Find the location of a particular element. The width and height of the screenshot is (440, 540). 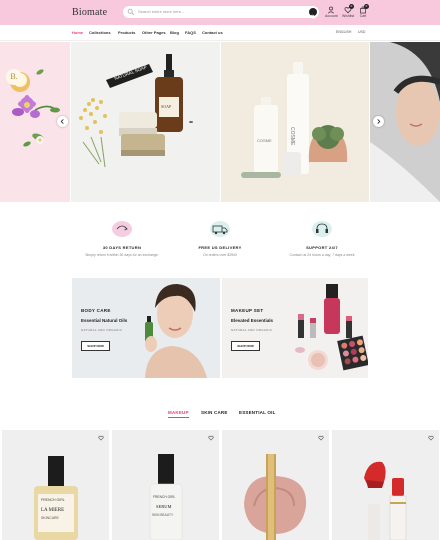

cosme-product-image: COSME COSME is located at coordinates (294, 120).